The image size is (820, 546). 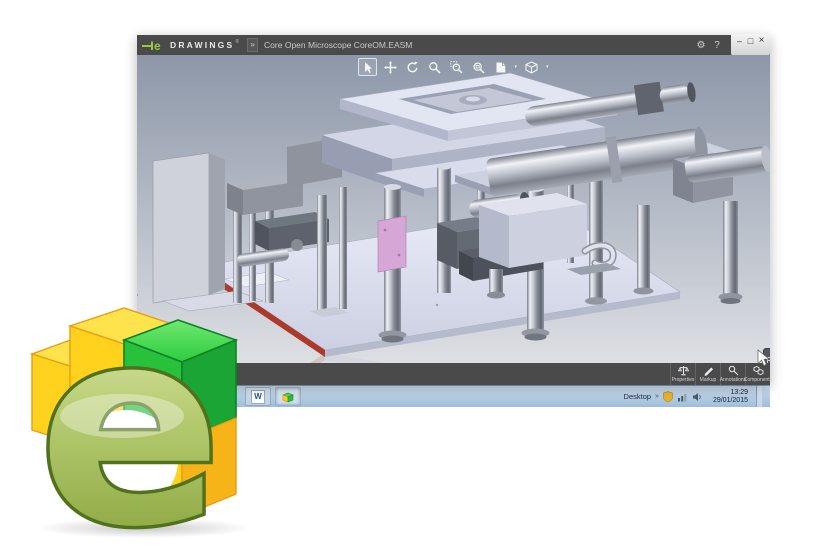 I want to click on network-icon, so click(x=682, y=397).